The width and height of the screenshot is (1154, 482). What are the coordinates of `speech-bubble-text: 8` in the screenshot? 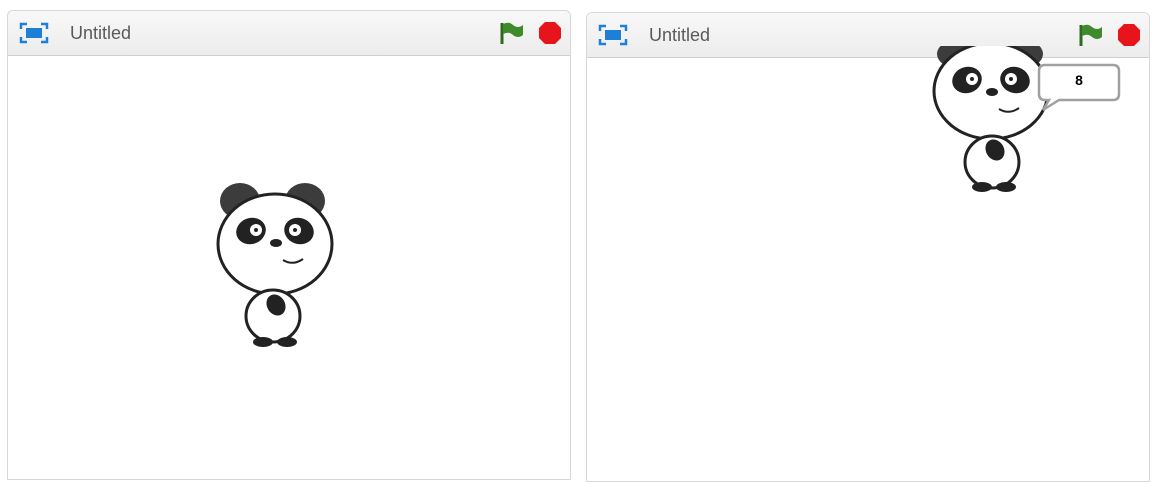 It's located at (1079, 80).